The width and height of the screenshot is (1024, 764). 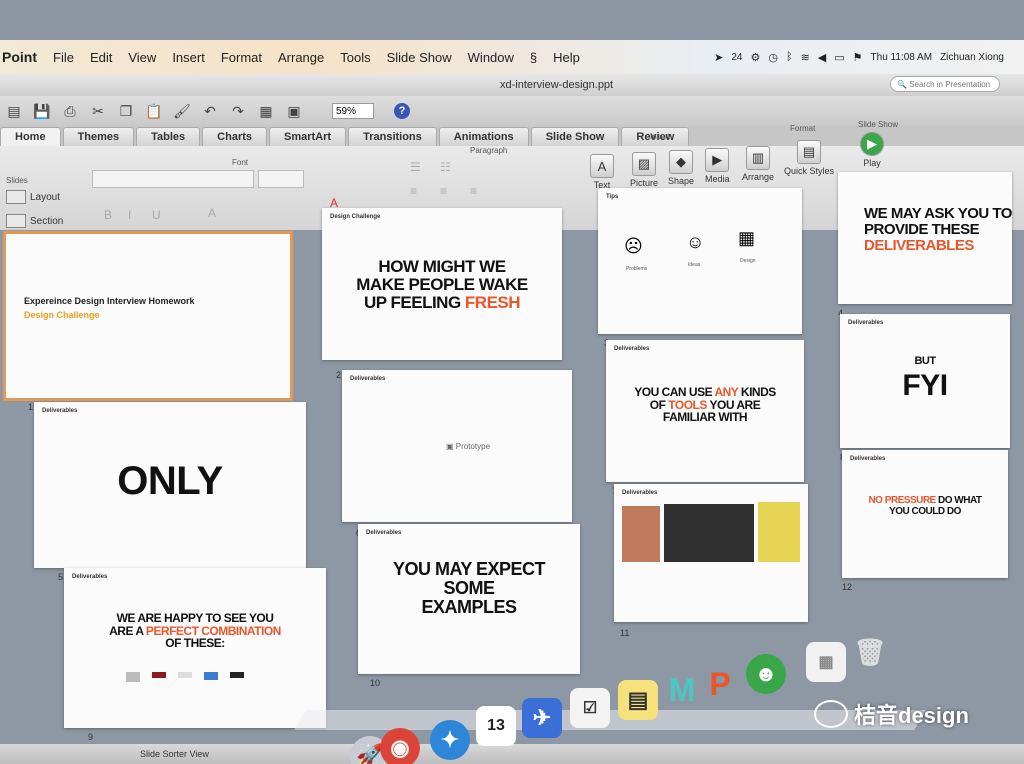 What do you see at coordinates (682, 690) in the screenshot?
I see `mweb-icon: M` at bounding box center [682, 690].